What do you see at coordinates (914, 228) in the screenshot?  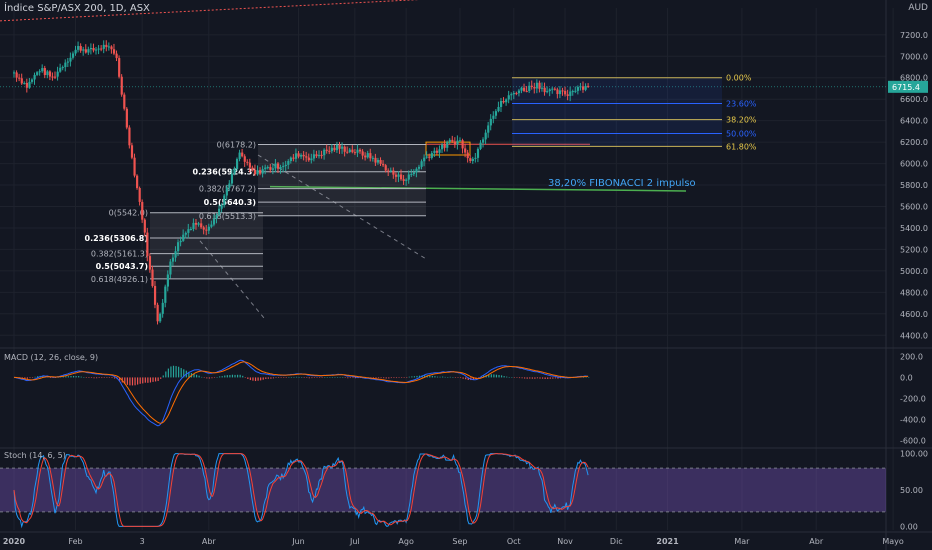 I see `price-tick-label: 5400.0` at bounding box center [914, 228].